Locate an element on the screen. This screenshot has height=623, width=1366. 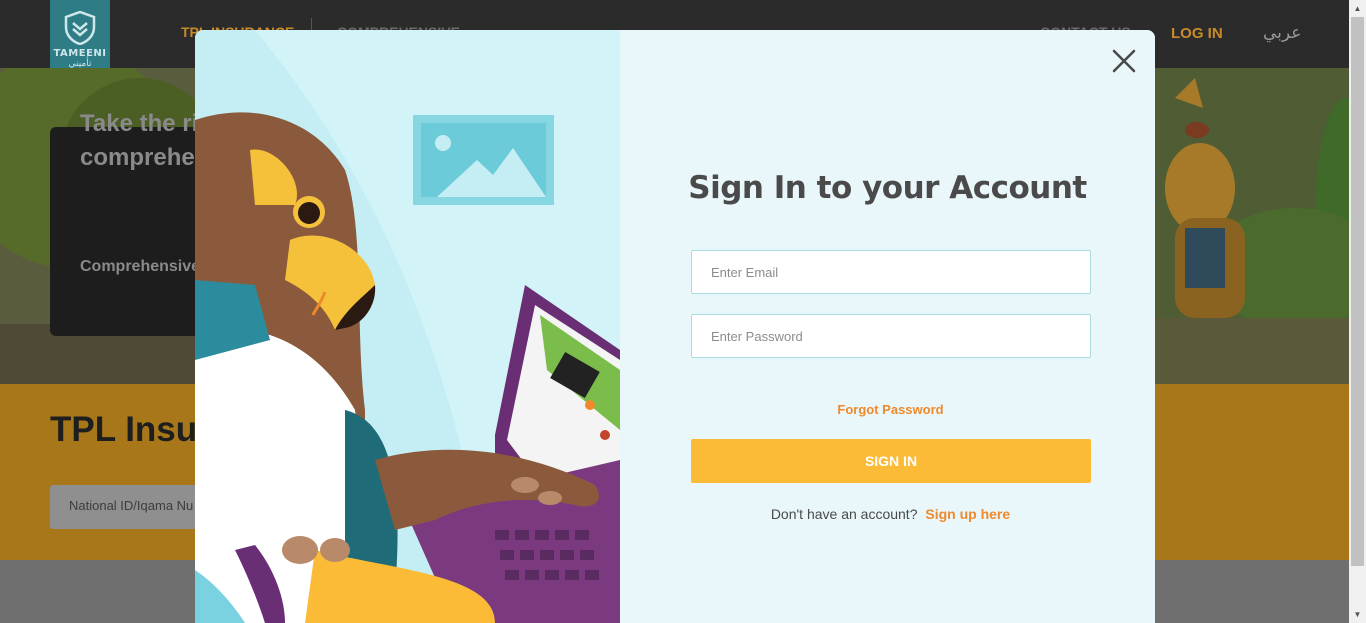
signup-prompt: Don't have an account? Sign up here is located at coordinates (887, 514).